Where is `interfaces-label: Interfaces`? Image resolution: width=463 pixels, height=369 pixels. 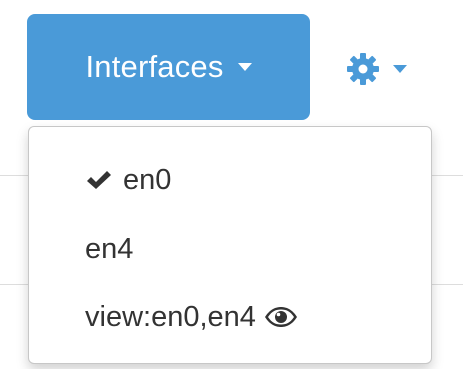 interfaces-label: Interfaces is located at coordinates (154, 66).